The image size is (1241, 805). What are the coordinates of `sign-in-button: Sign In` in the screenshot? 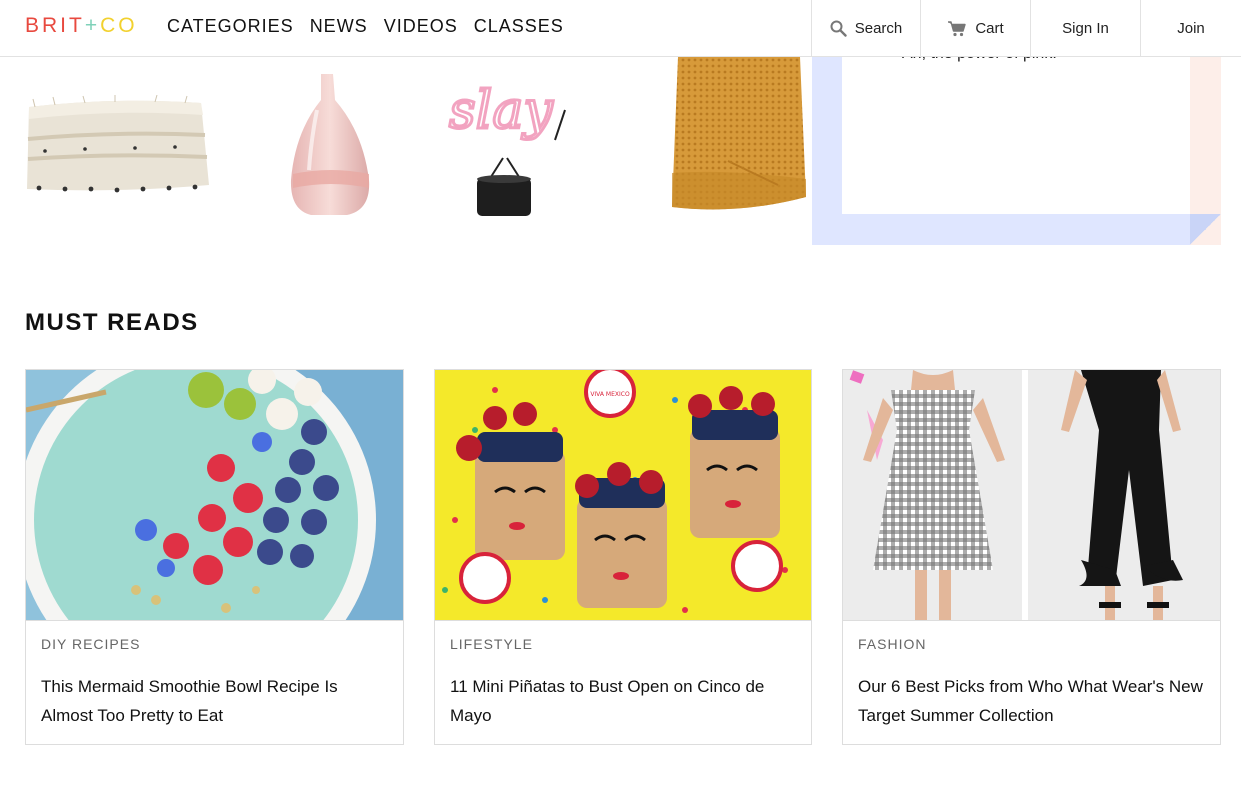 It's located at (1085, 28).